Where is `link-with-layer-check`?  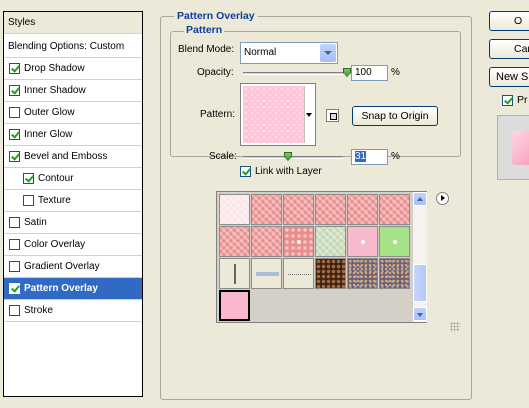 link-with-layer-check is located at coordinates (245, 171).